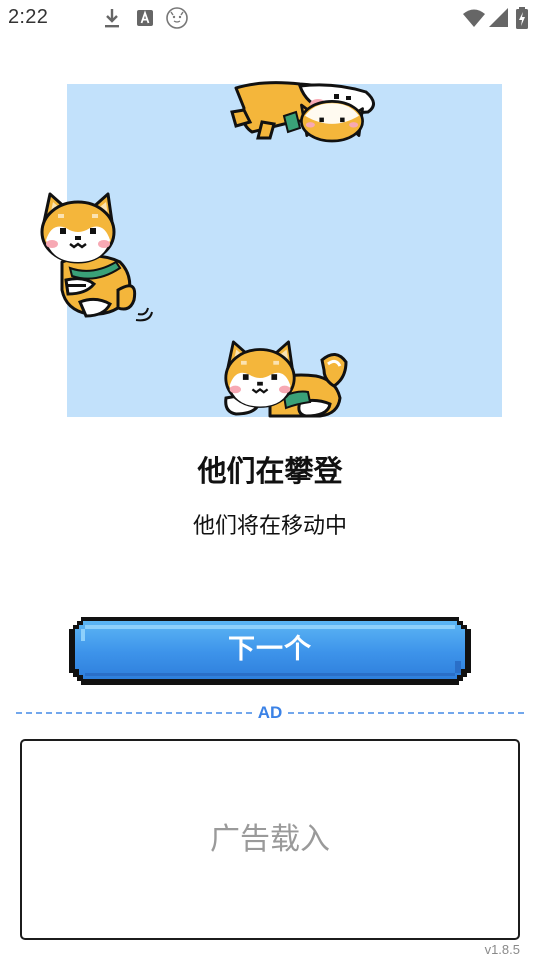  I want to click on ad-divider-line-left, so click(134, 713).